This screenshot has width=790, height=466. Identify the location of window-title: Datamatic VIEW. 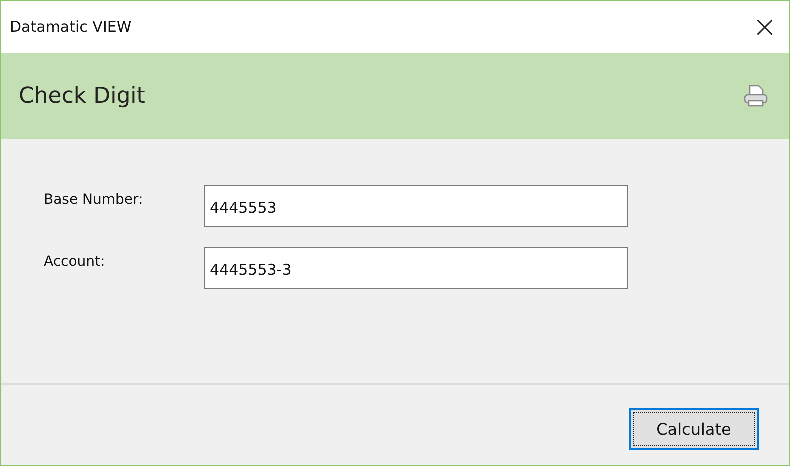
(71, 27).